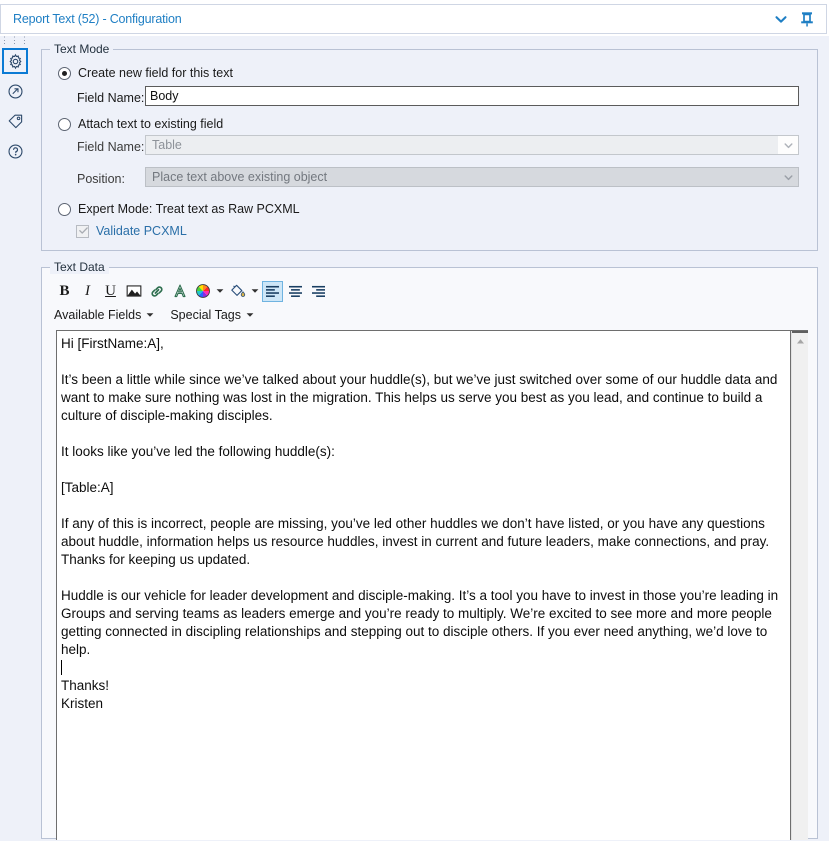  I want to click on editor-vertical-scrollbar, so click(799, 585).